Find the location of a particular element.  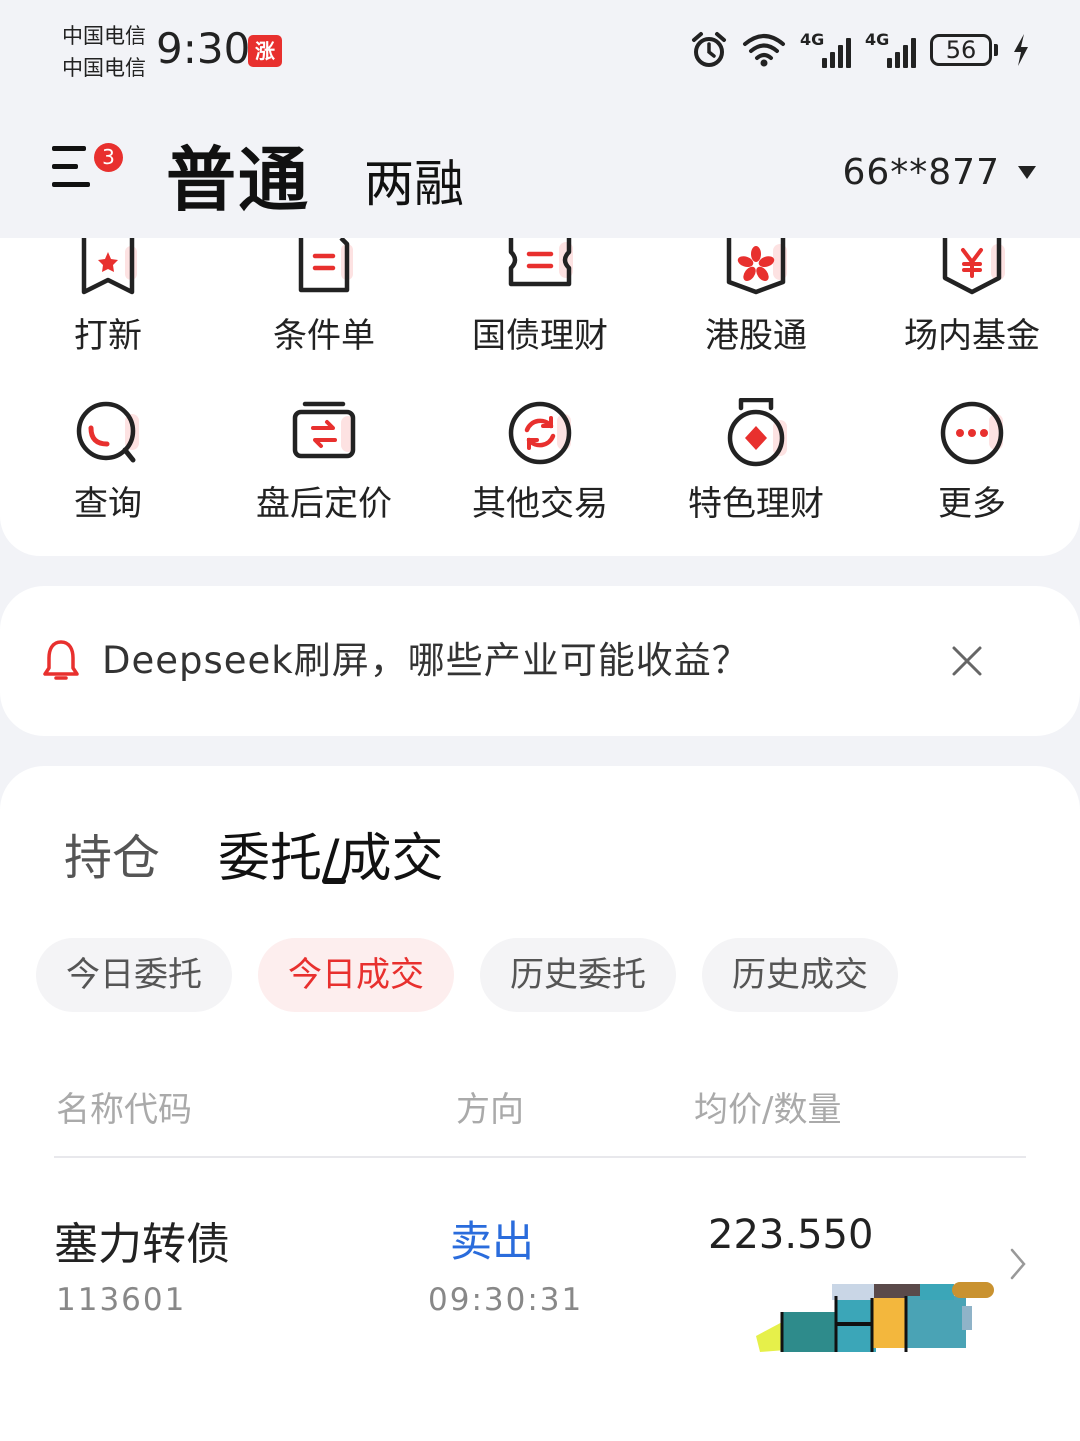

signal-4g-1-icon: 4G is located at coordinates (825, 49).